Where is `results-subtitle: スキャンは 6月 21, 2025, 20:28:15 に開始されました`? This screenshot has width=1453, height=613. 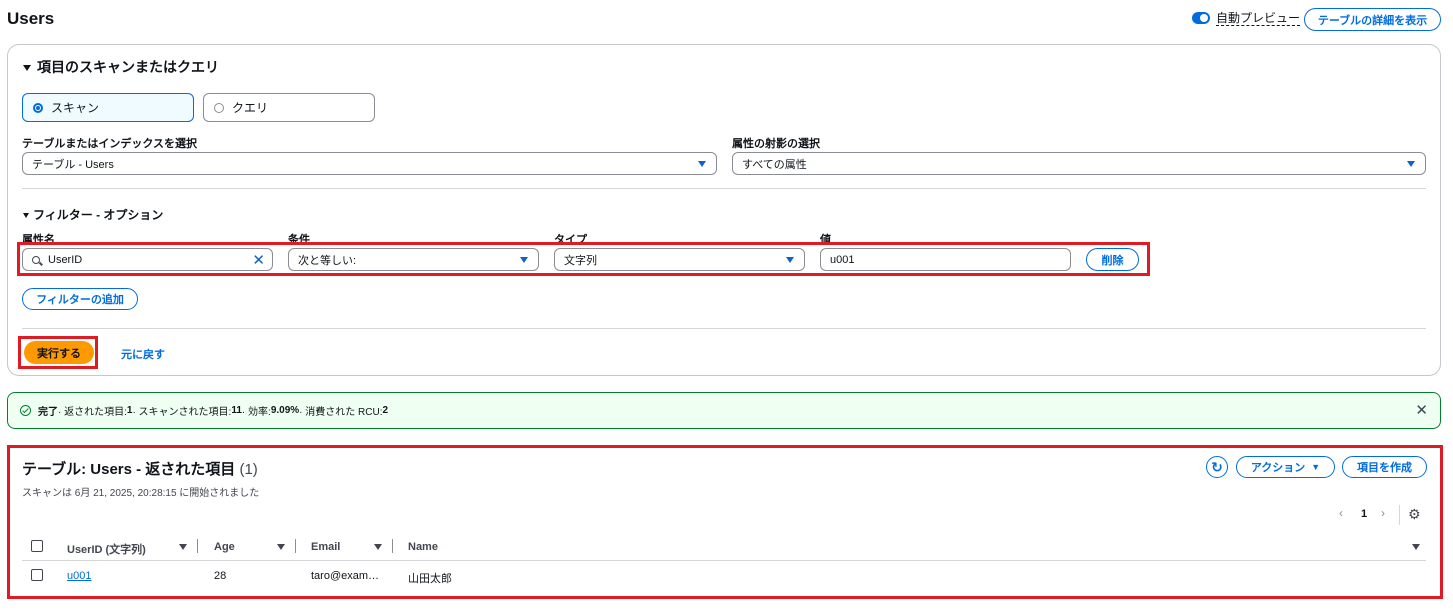 results-subtitle: スキャンは 6月 21, 2025, 20:28:15 に開始されました is located at coordinates (141, 493).